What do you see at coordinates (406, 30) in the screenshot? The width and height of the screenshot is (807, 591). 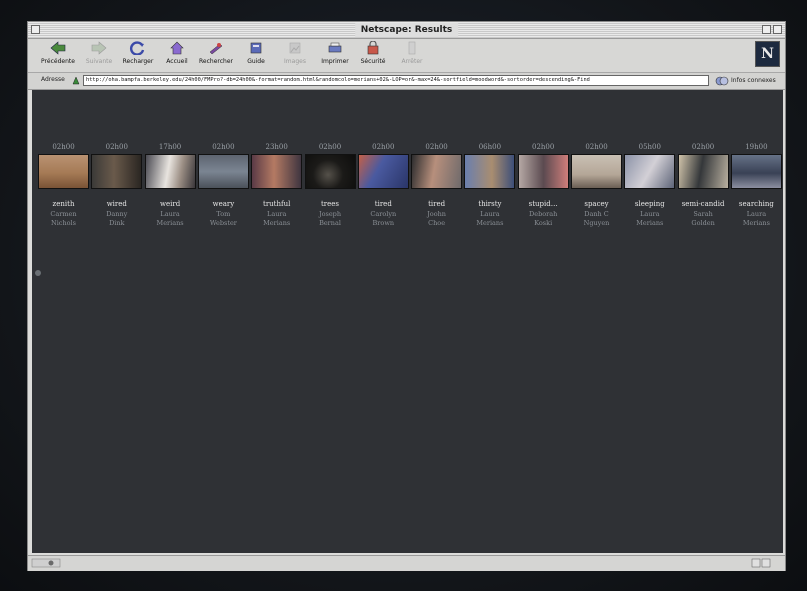 I see `title-bar: Netscape: Results` at bounding box center [406, 30].